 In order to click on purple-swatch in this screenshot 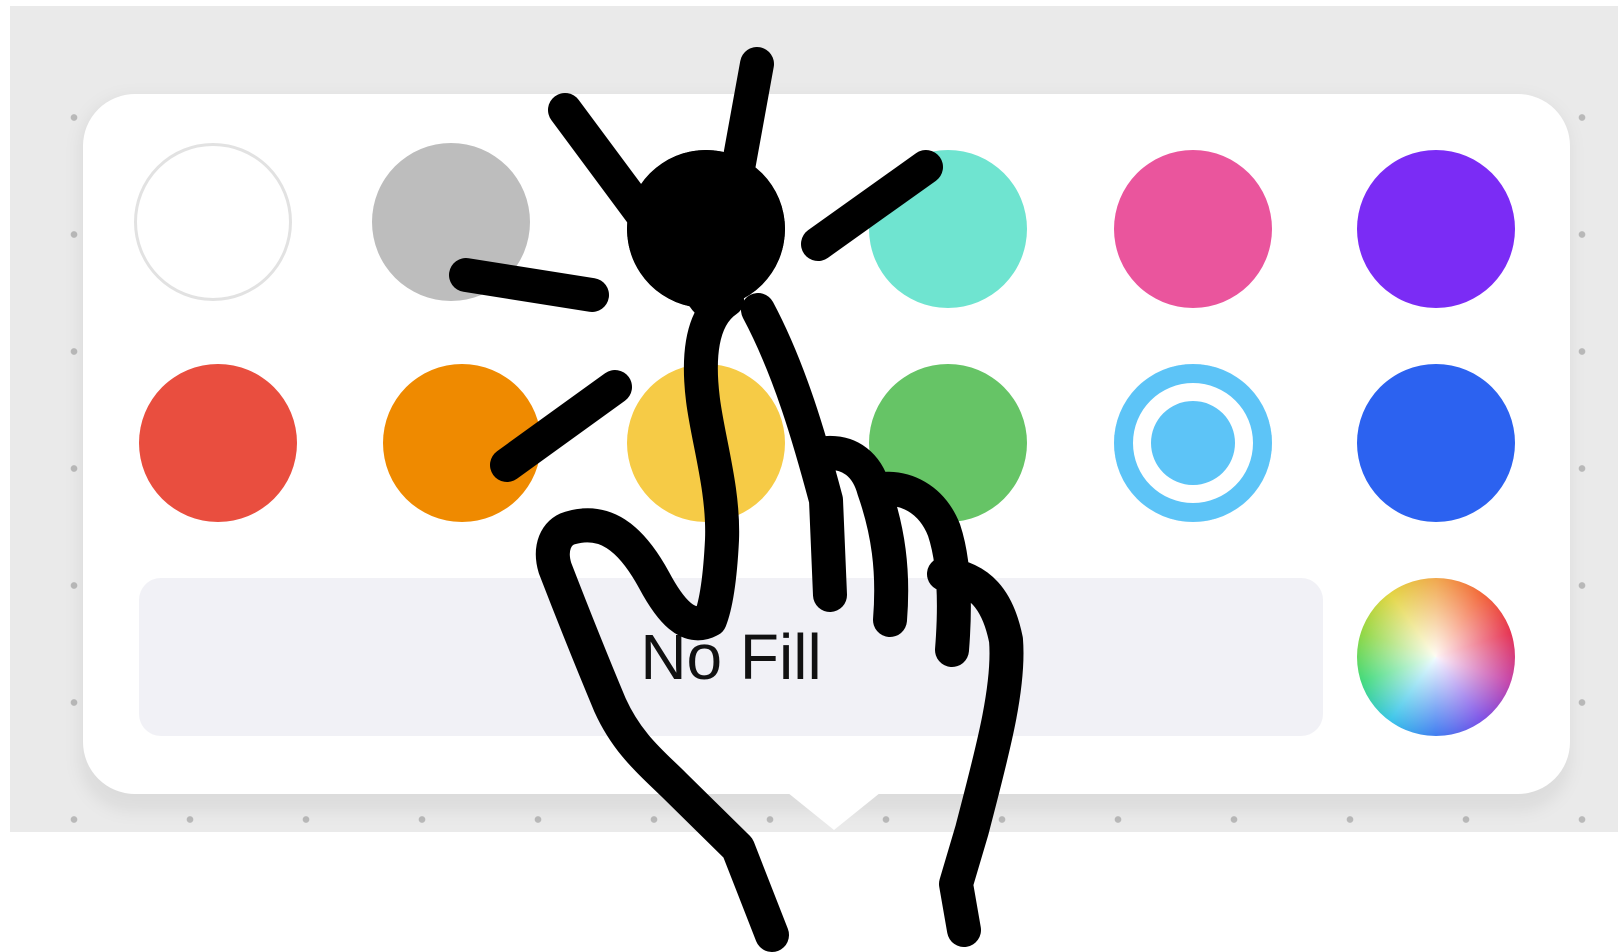, I will do `click(1436, 229)`.